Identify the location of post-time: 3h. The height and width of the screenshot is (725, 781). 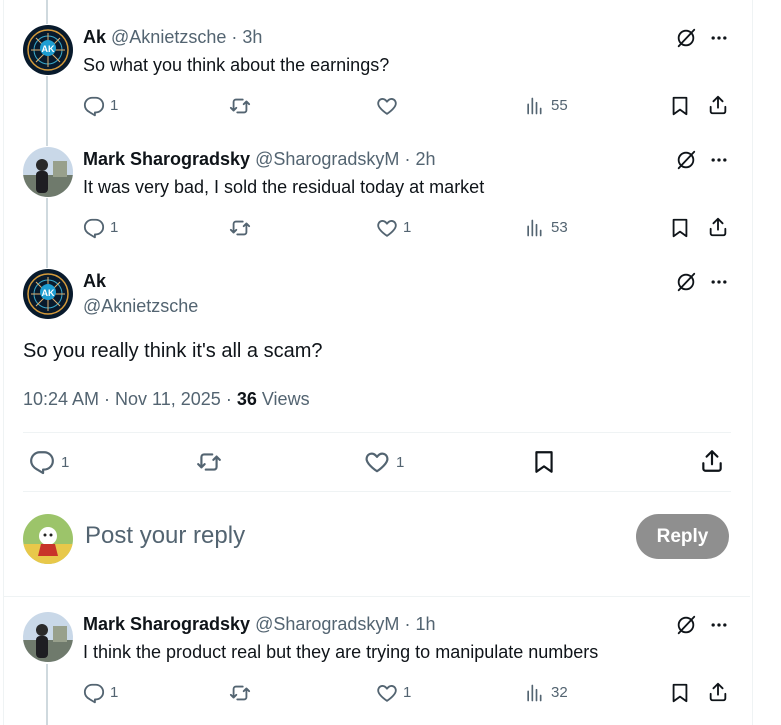
(252, 37).